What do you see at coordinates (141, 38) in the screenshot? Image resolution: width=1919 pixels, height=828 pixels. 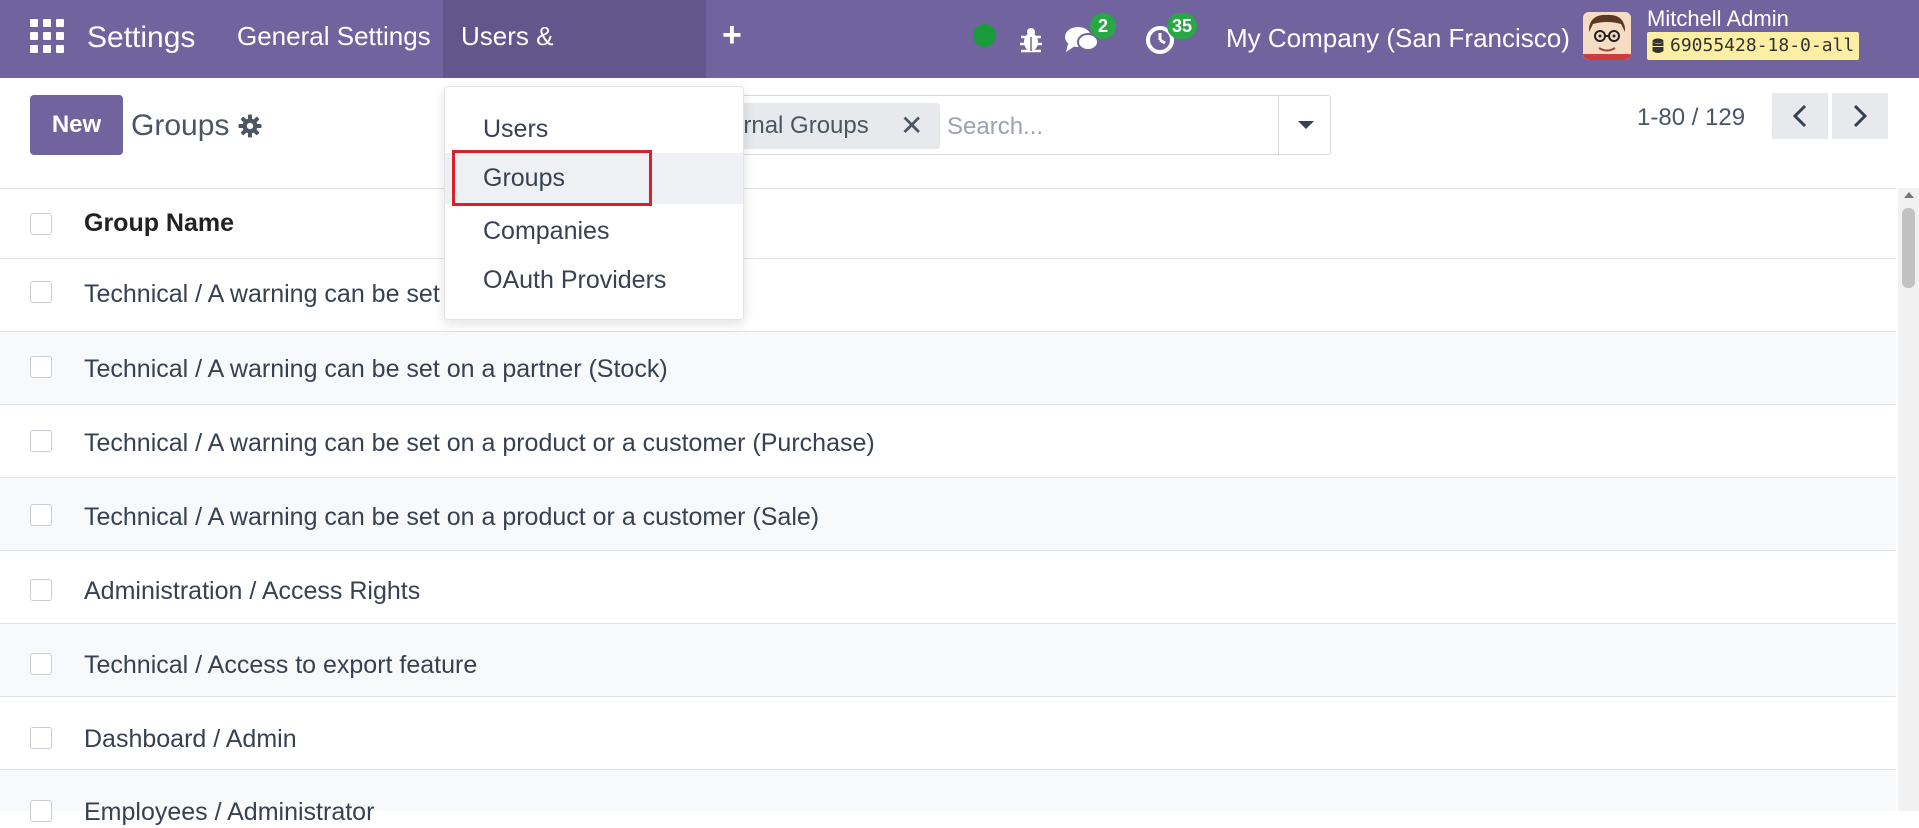 I see `app-name: Settings` at bounding box center [141, 38].